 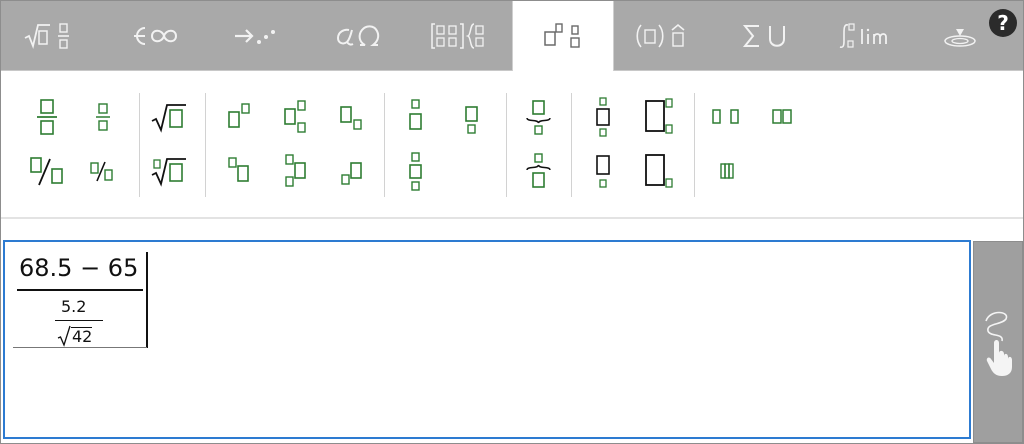 I want to click on matrix-brace-icon, so click(x=457, y=35).